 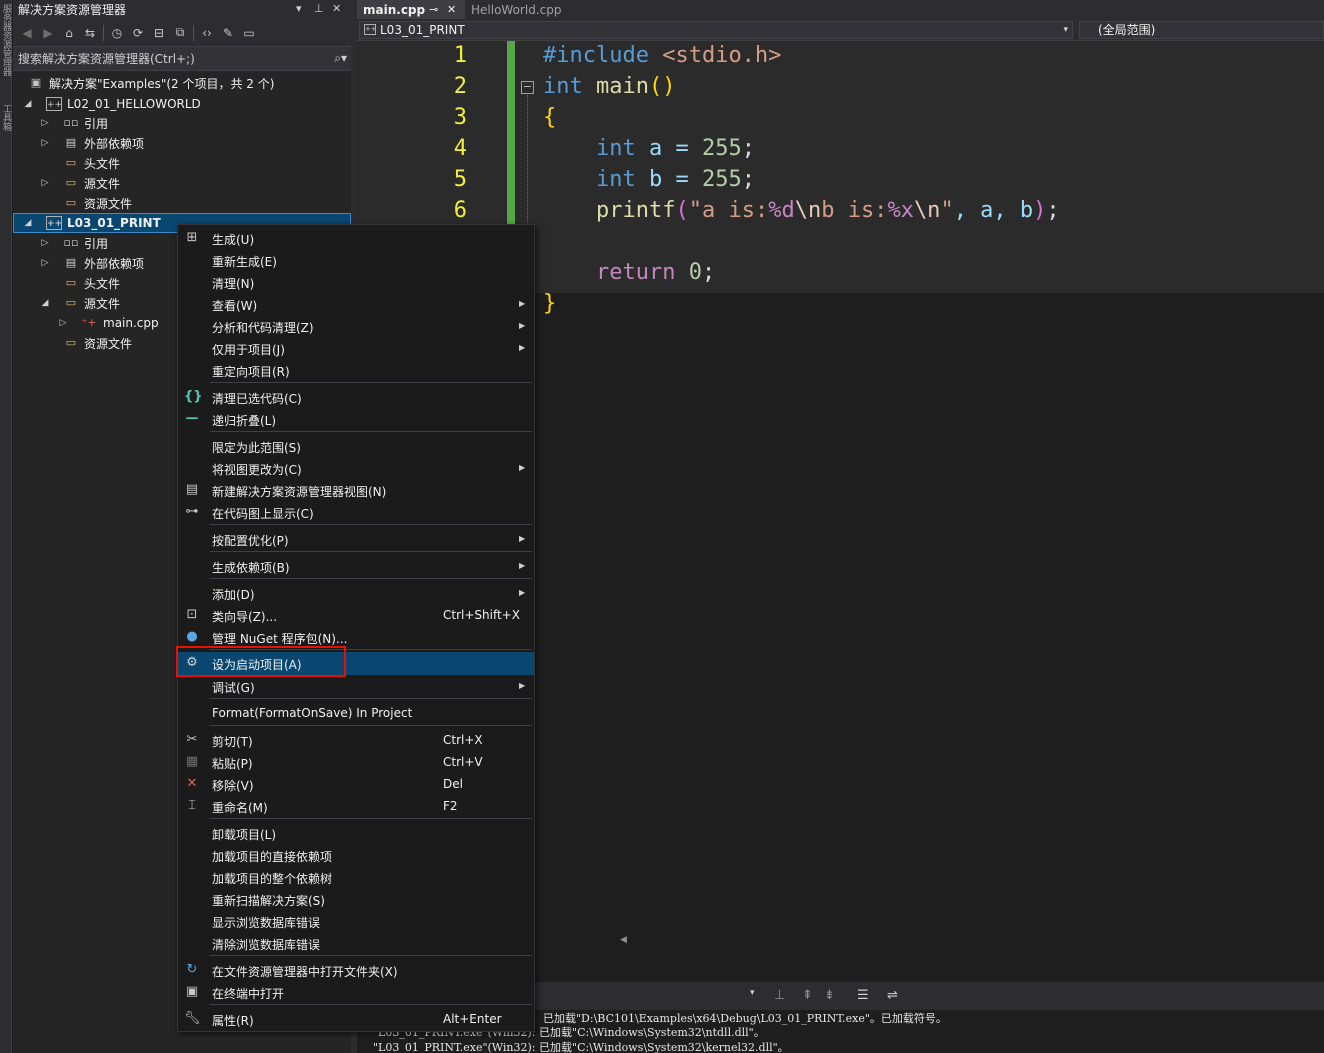 What do you see at coordinates (299, 8) in the screenshot?
I see `window-options-dropdown-icon: ▾` at bounding box center [299, 8].